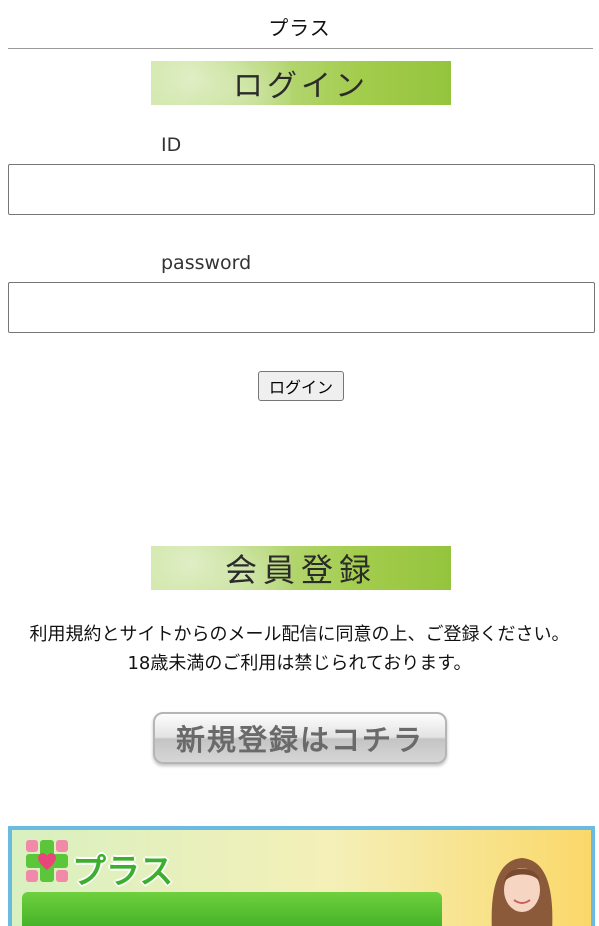 This screenshot has width=599, height=926. I want to click on login-heading-banner: ログイン, so click(301, 83).